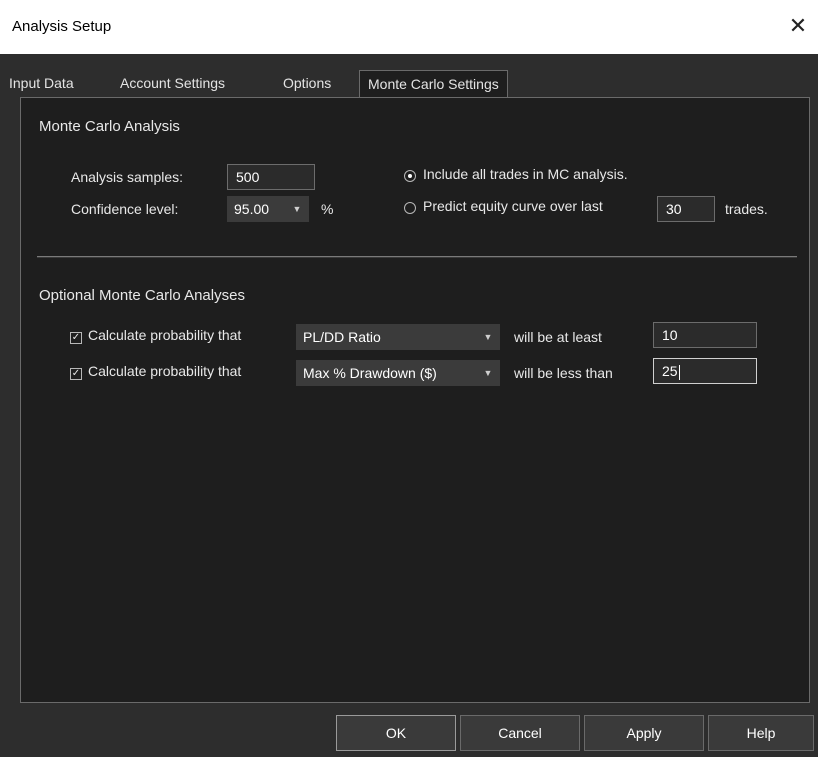  What do you see at coordinates (127, 177) in the screenshot?
I see `analysis-samples-label: Analysis samples:` at bounding box center [127, 177].